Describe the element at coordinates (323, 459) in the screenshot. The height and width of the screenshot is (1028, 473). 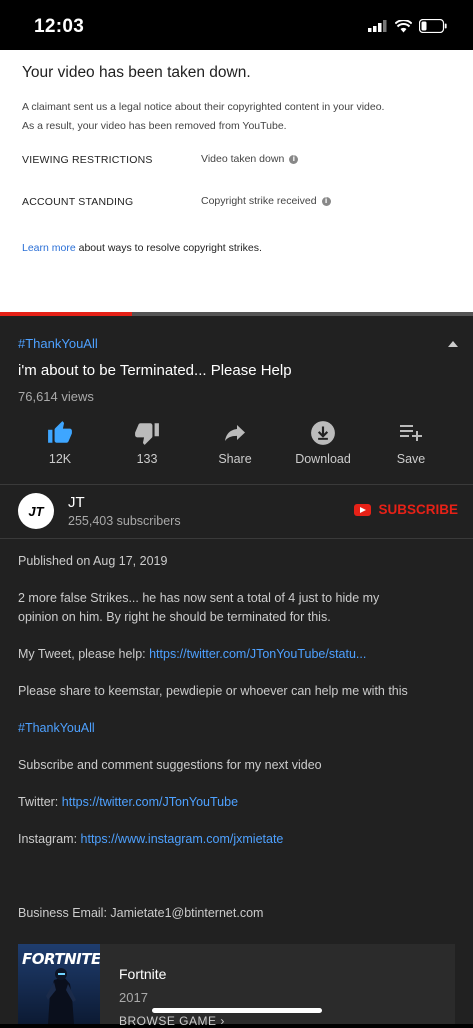
I see `download-label: Download` at that location.